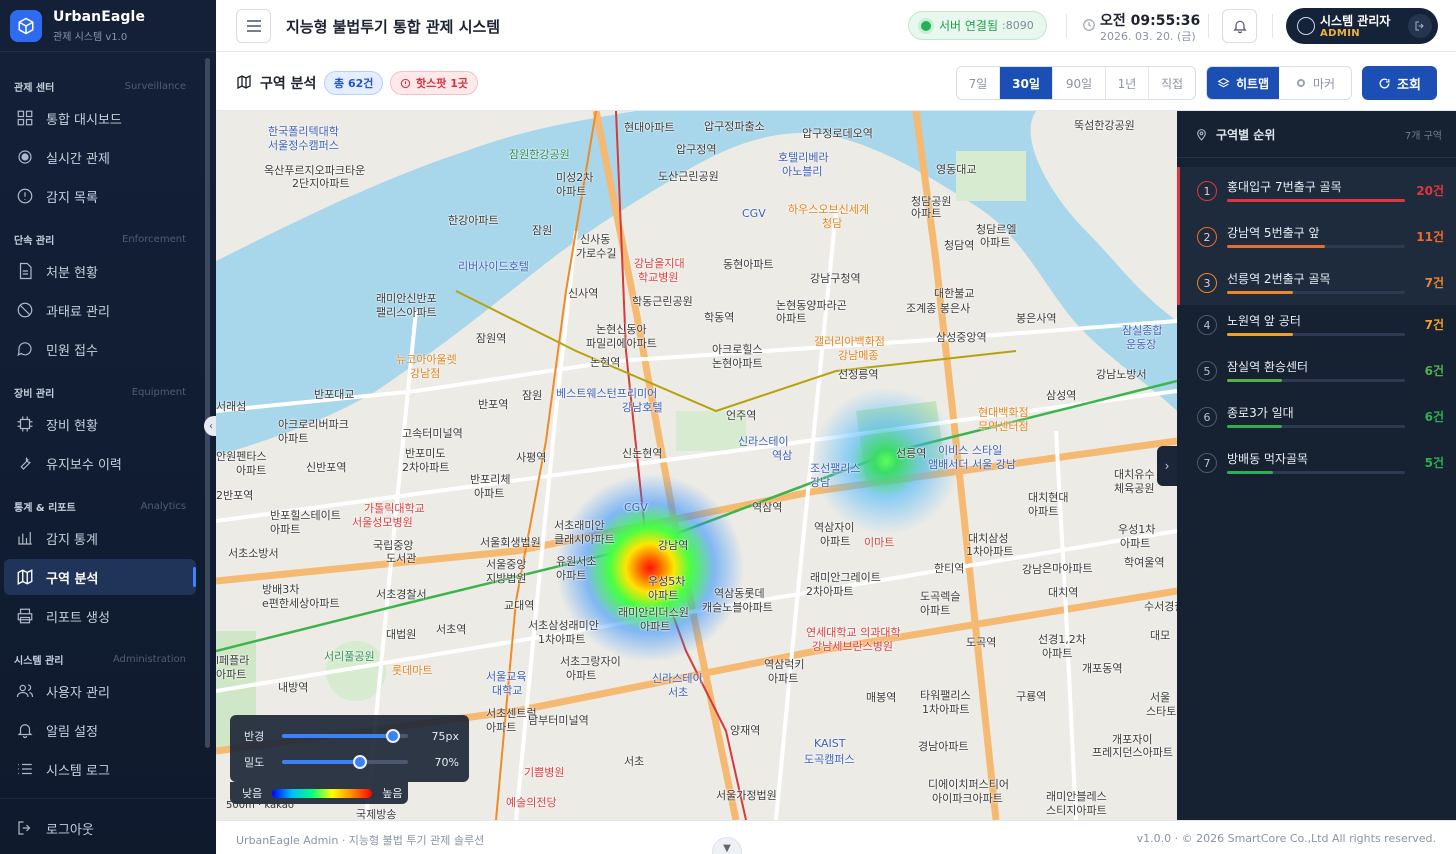 This screenshot has width=1456, height=854. What do you see at coordinates (1036, 318) in the screenshot?
I see `map-place-label: 봉은사역` at bounding box center [1036, 318].